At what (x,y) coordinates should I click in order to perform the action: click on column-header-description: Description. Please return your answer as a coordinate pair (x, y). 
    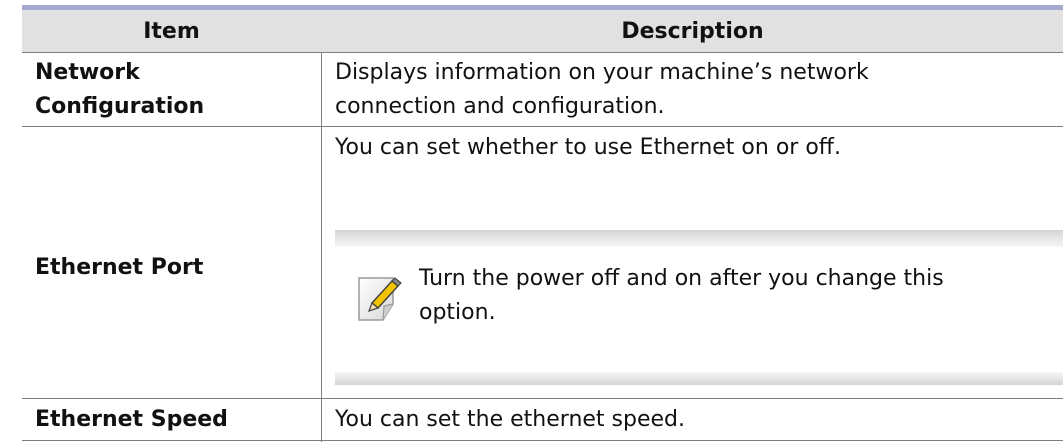
    Looking at the image, I should click on (692, 31).